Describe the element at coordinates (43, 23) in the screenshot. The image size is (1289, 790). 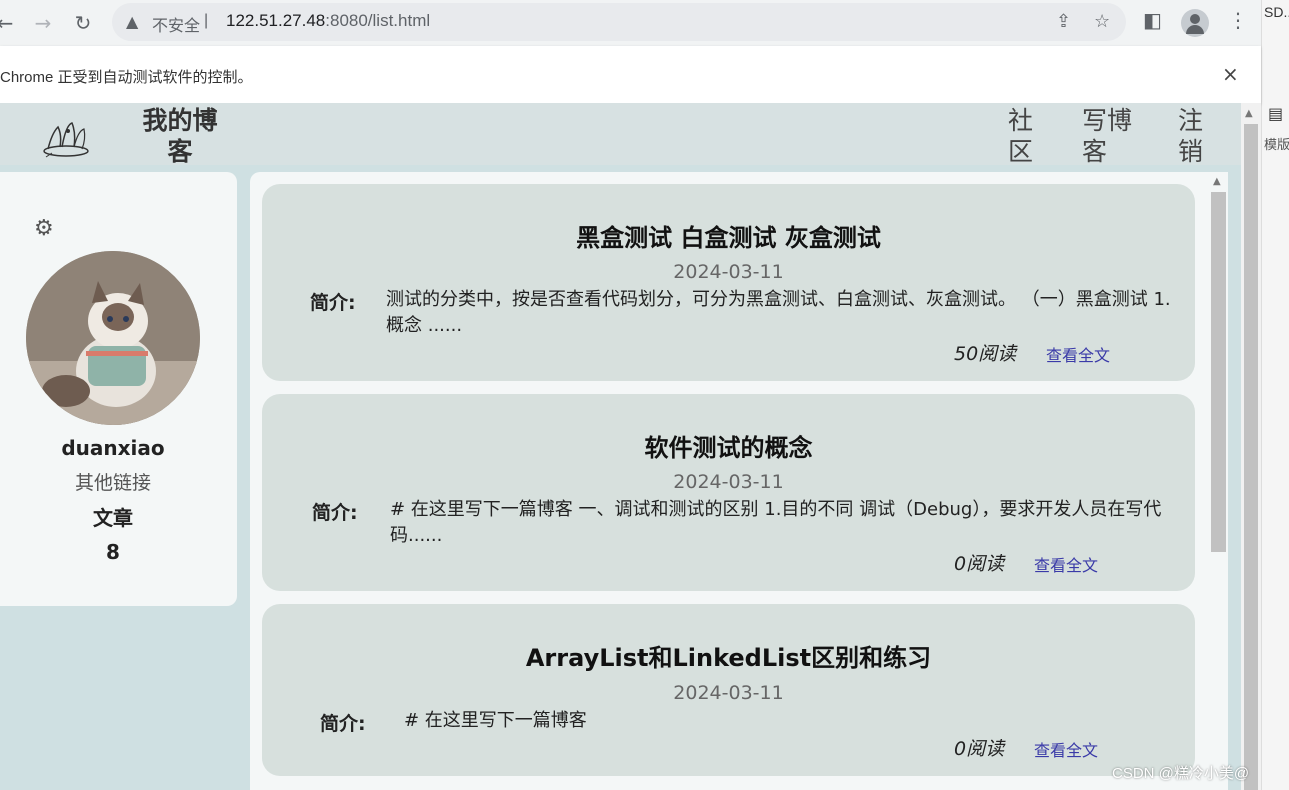
I see `forward-icon: →` at that location.